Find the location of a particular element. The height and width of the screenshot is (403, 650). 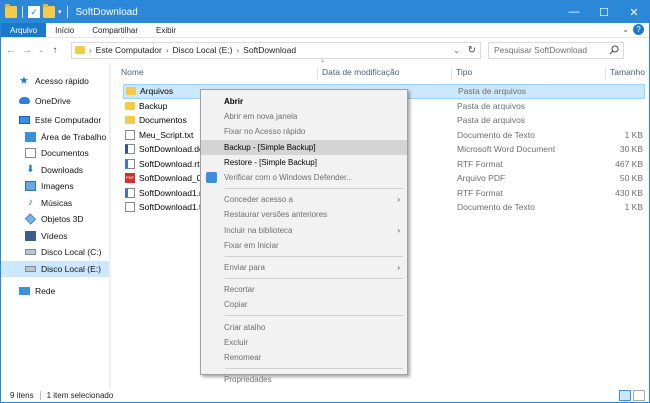

menu-item-abrir: Abrir is located at coordinates (304, 101).